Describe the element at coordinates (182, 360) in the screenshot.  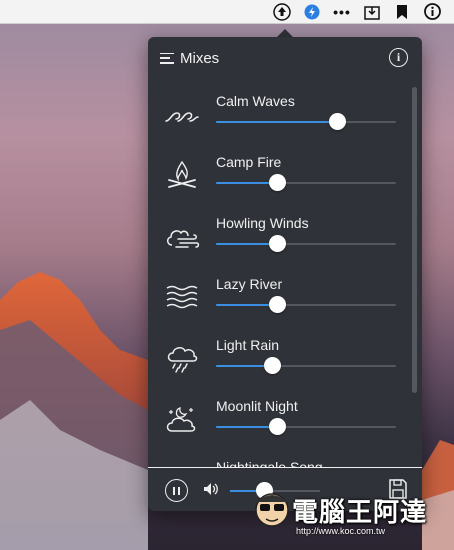
I see `rain-cloud-icon` at that location.